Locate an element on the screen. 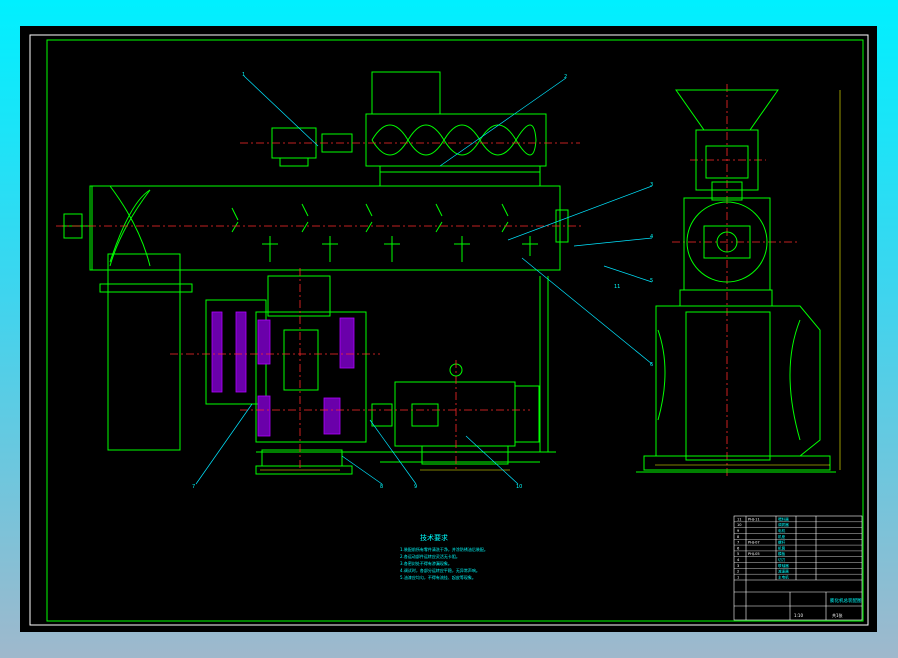  part-number: 1 is located at coordinates (738, 578).